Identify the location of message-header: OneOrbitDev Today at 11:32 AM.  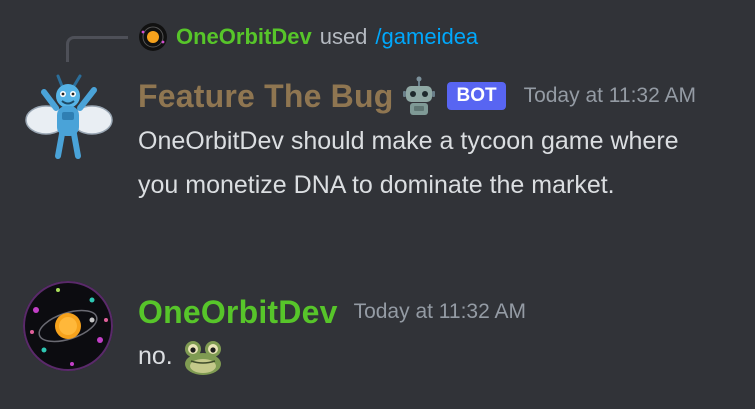
(332, 312).